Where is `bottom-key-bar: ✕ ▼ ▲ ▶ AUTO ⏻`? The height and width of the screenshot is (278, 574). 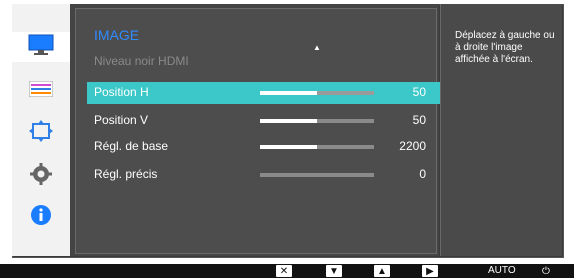 bottom-key-bar: ✕ ▼ ▲ ▶ AUTO ⏻ is located at coordinates (287, 271).